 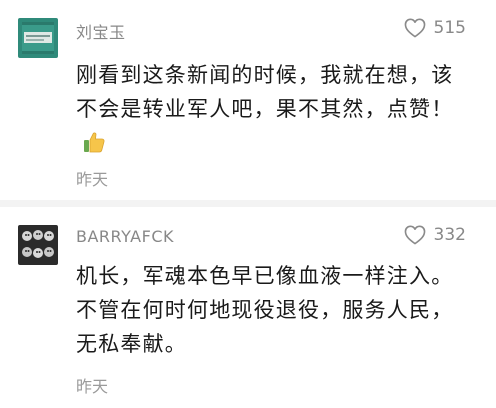 I want to click on username: 刘宝玉, so click(x=101, y=31).